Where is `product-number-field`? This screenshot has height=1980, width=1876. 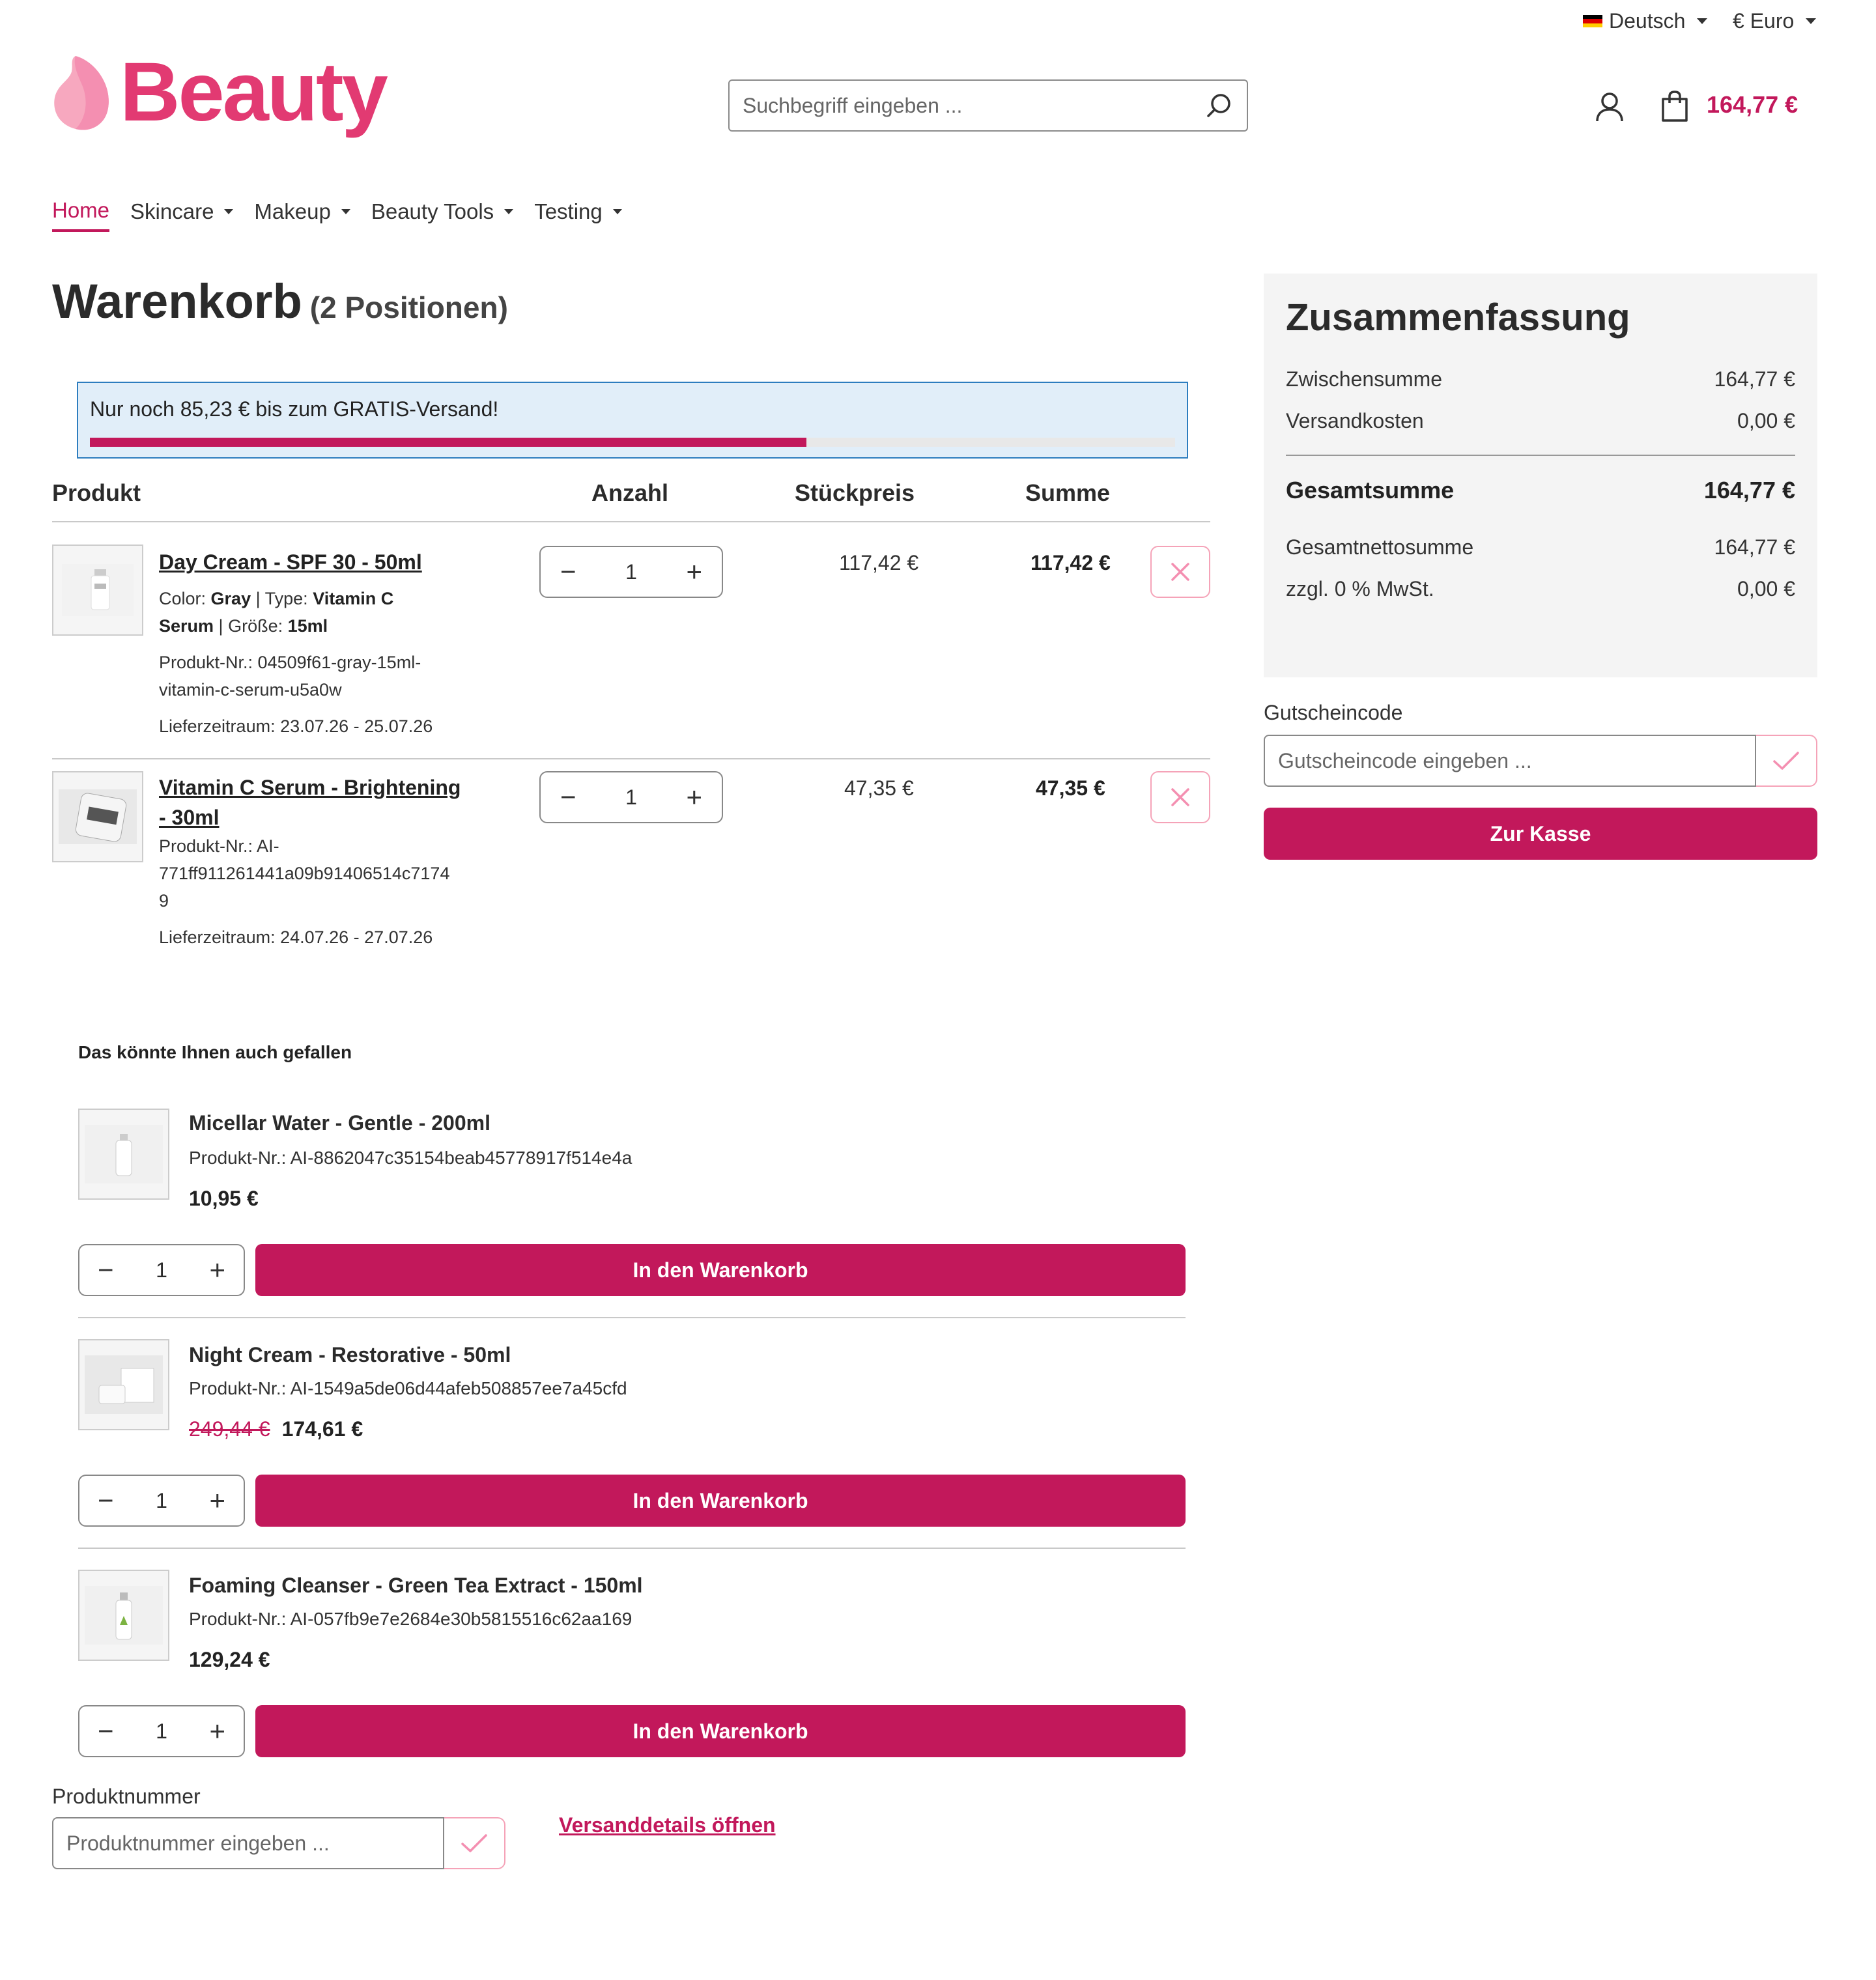 product-number-field is located at coordinates (278, 1843).